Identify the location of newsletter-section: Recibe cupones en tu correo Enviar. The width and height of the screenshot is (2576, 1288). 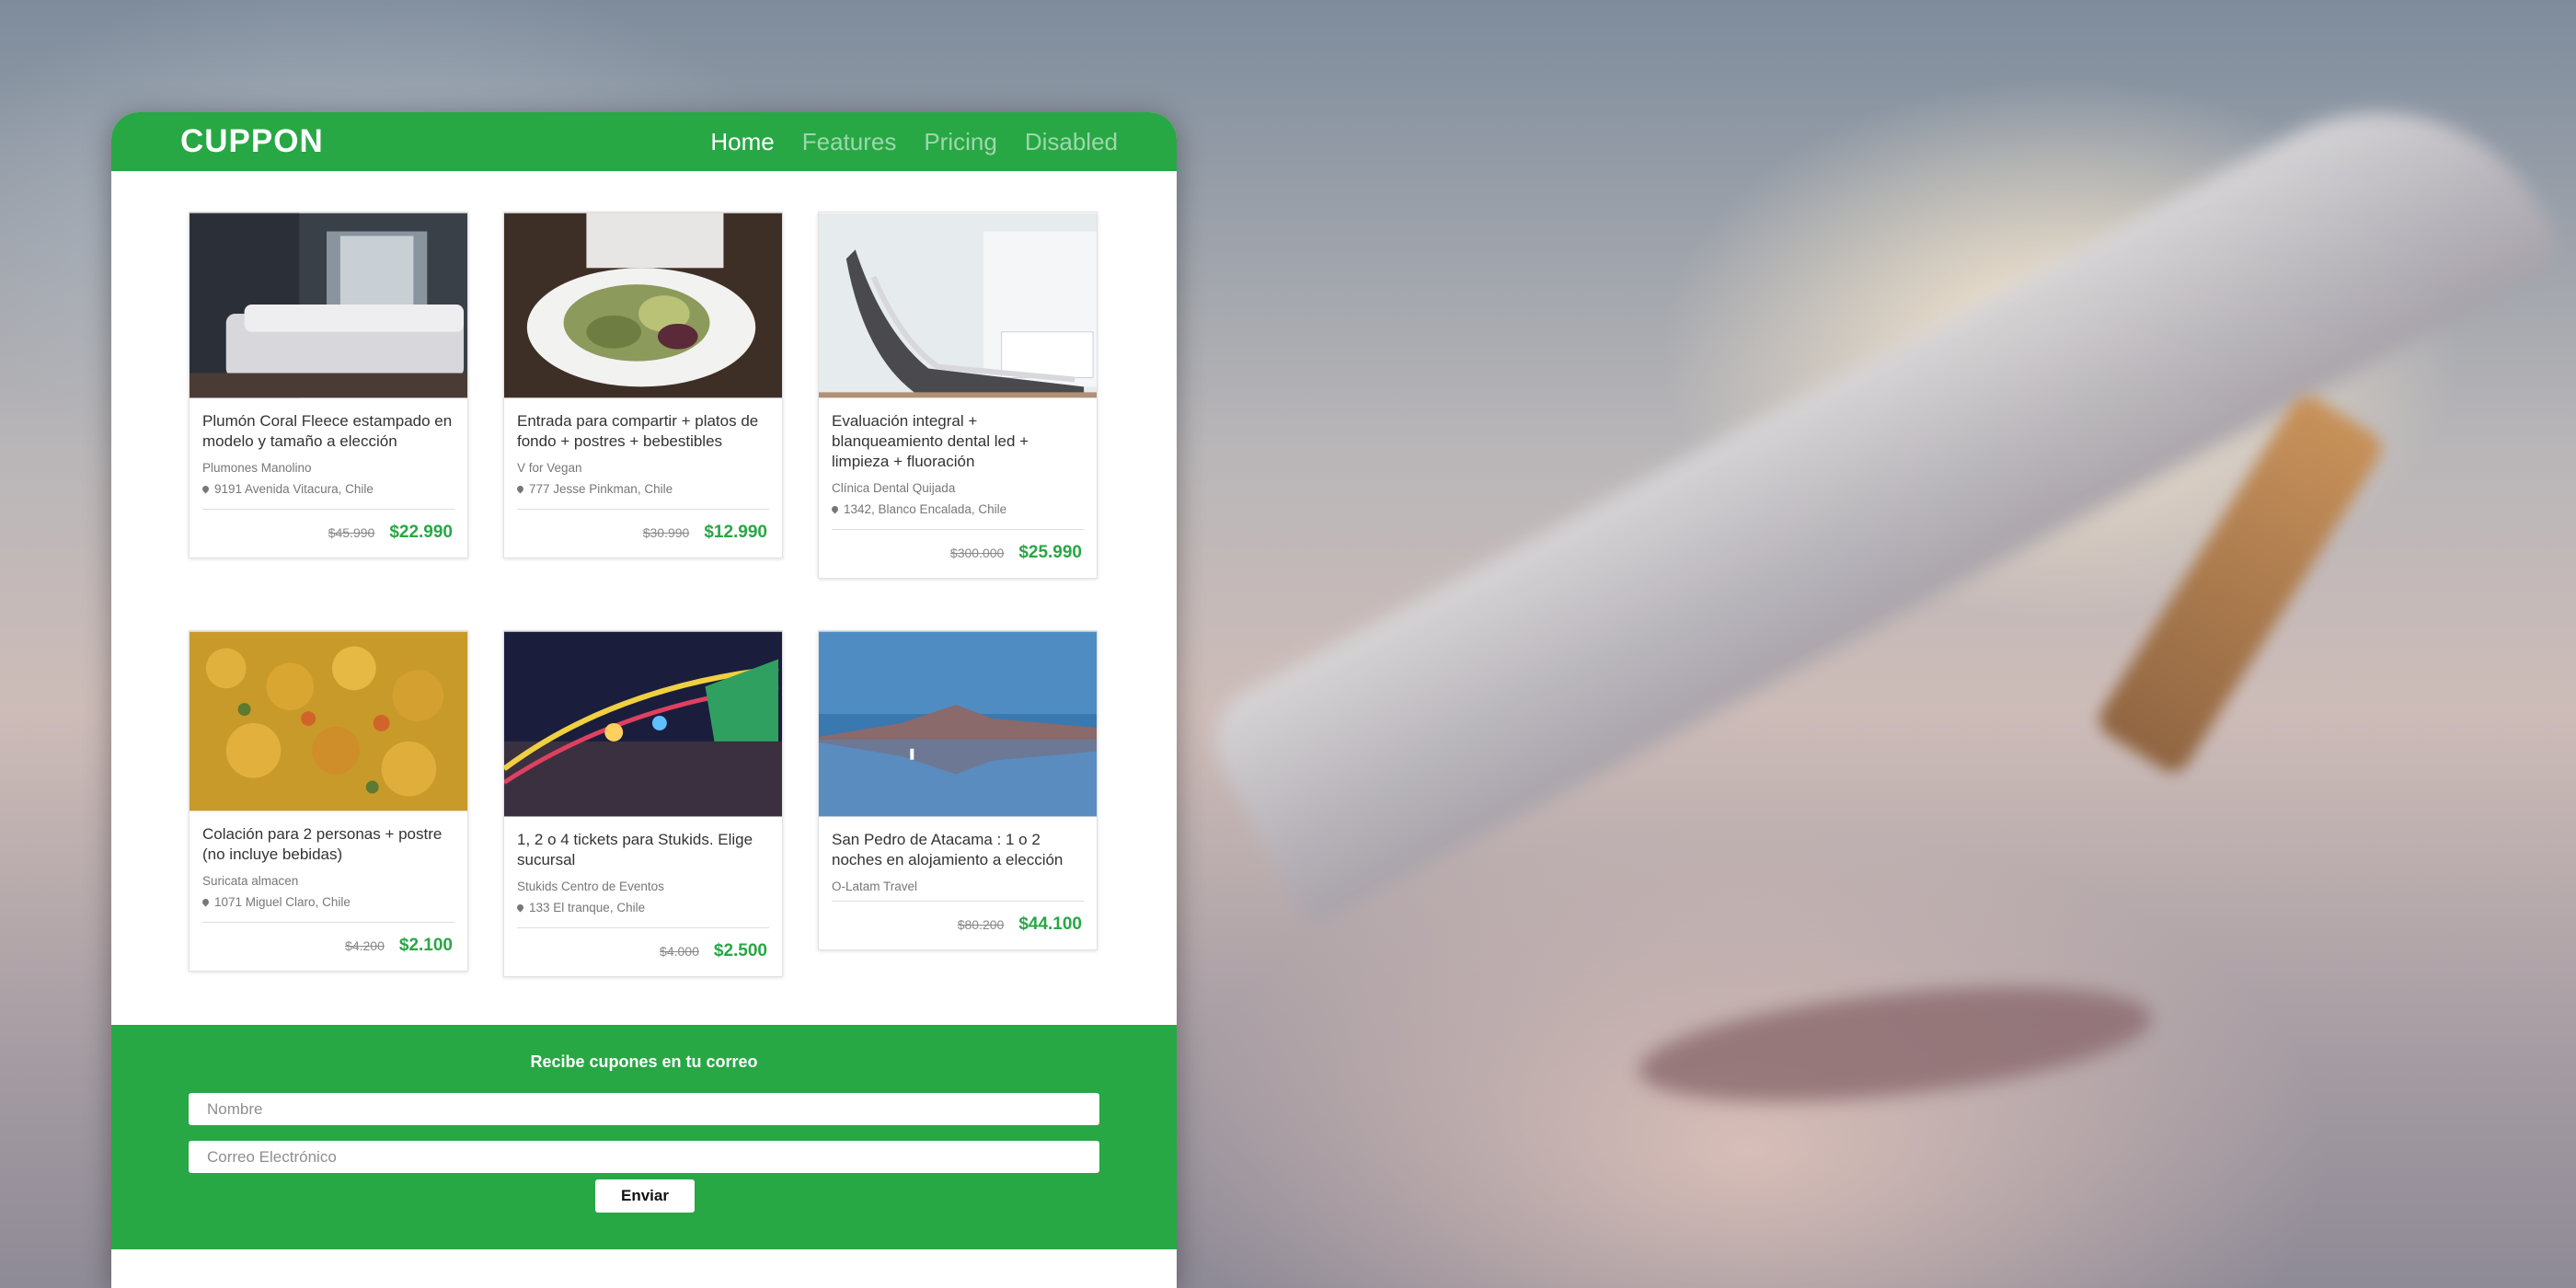
(644, 1137).